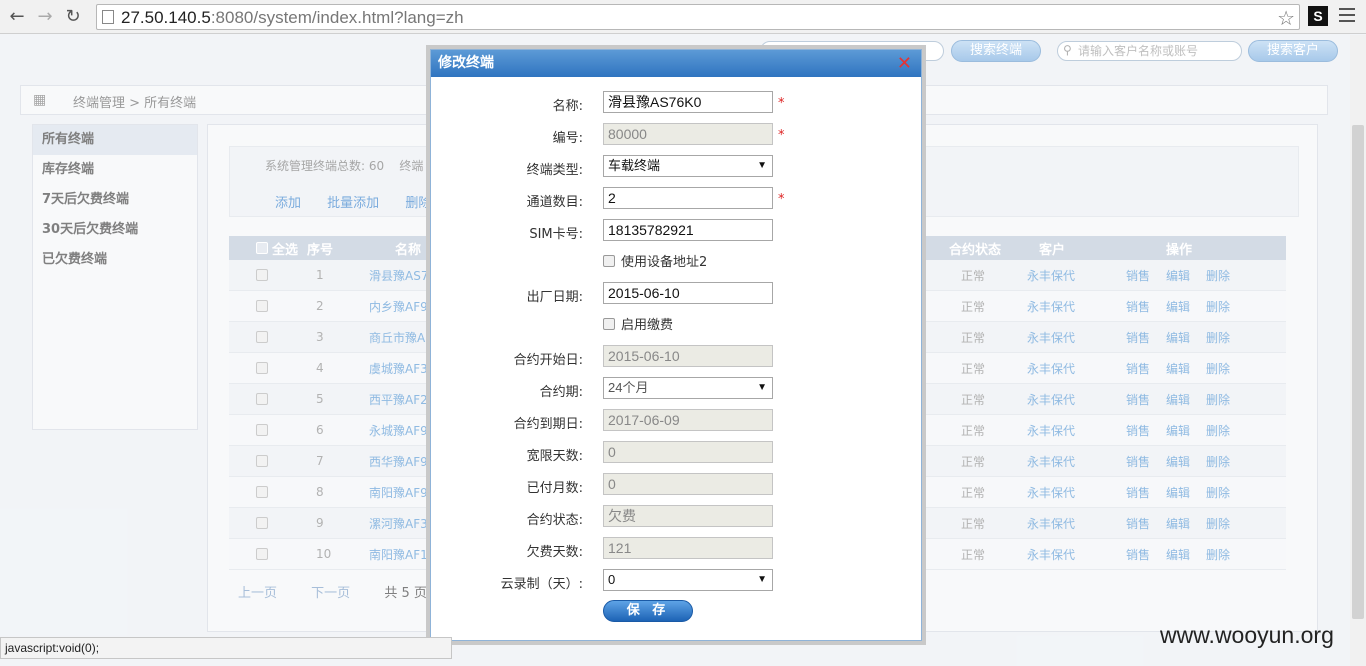 The height and width of the screenshot is (666, 1366). I want to click on cloud-record-select: 0 ▼, so click(688, 580).